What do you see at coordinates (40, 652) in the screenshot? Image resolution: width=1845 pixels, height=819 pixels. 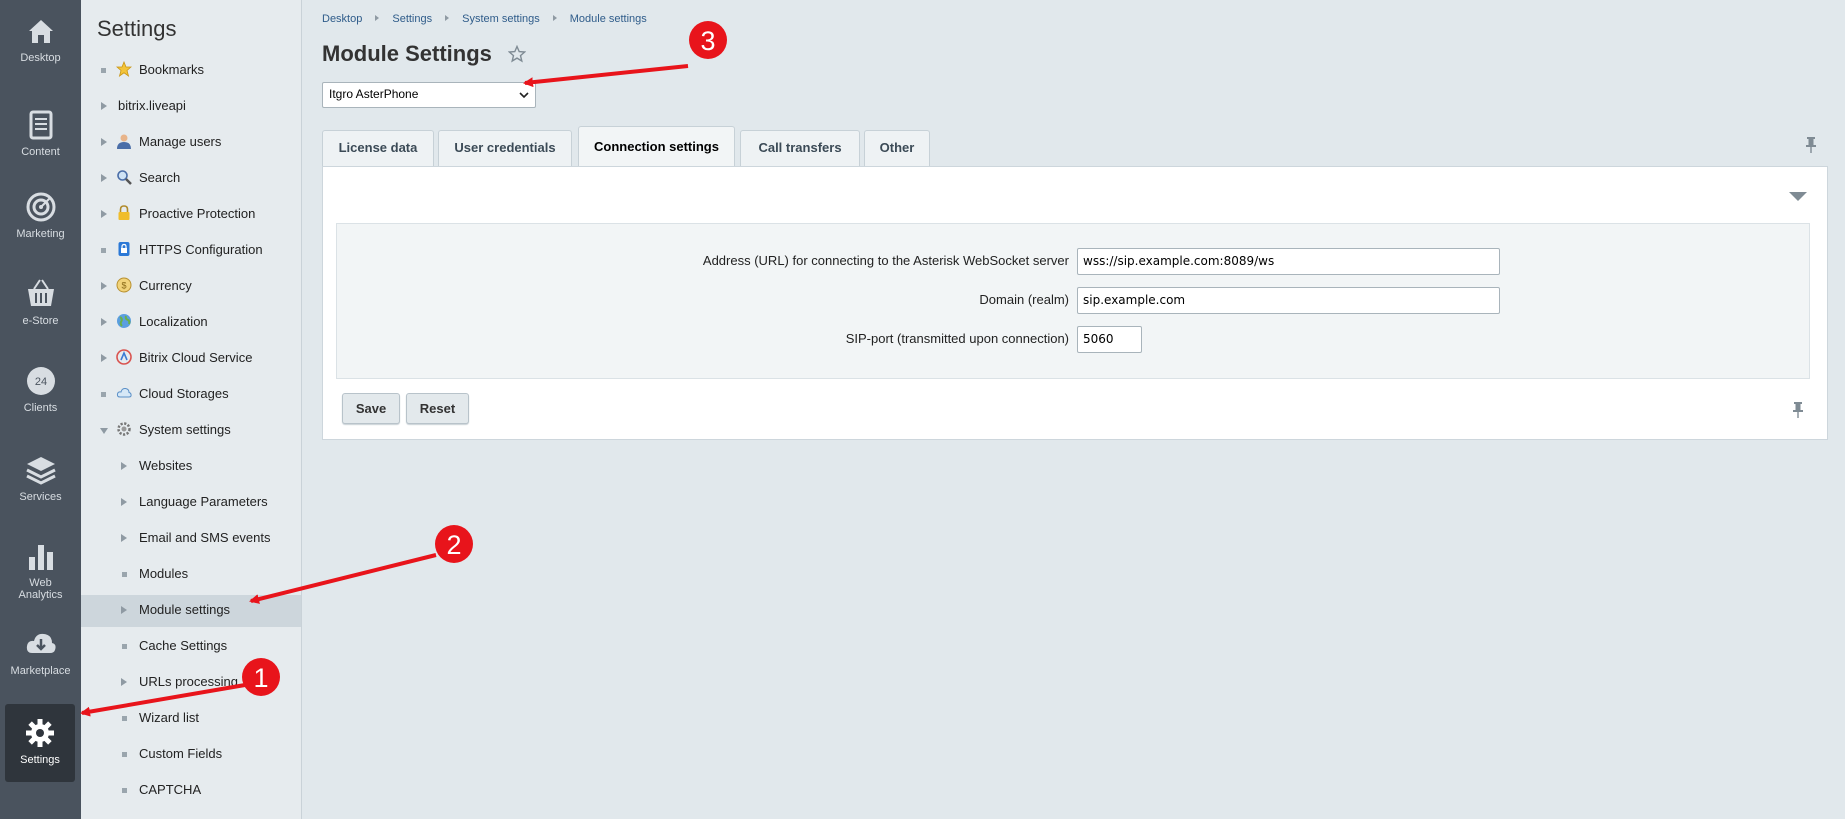 I see `rail-marketplace: Marketplace` at bounding box center [40, 652].